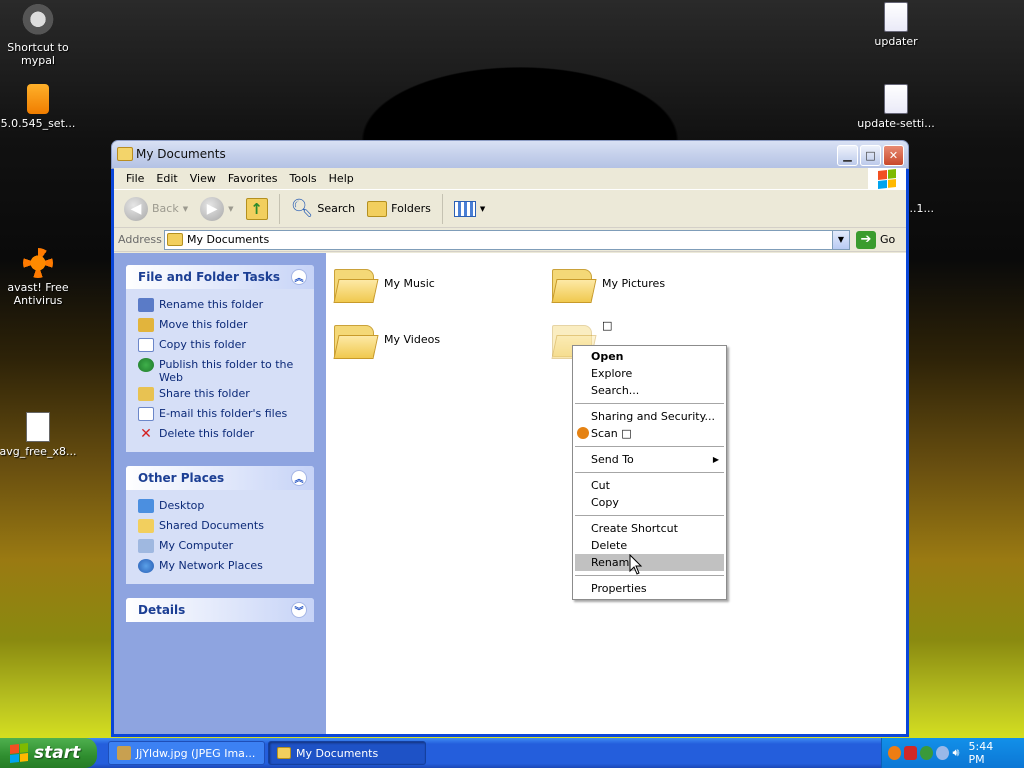 This screenshot has height=768, width=1024. I want to click on menu-item-cut: Cut, so click(649, 485).